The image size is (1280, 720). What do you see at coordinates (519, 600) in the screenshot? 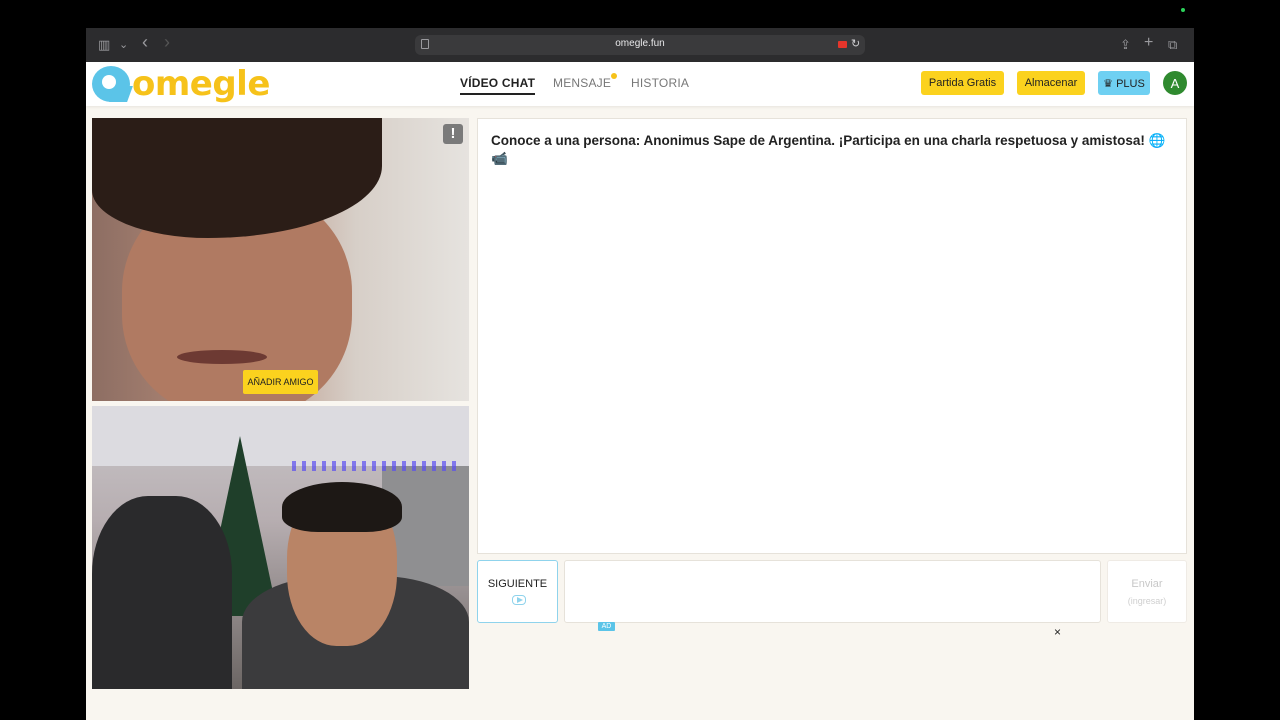
I see `play-icon` at bounding box center [519, 600].